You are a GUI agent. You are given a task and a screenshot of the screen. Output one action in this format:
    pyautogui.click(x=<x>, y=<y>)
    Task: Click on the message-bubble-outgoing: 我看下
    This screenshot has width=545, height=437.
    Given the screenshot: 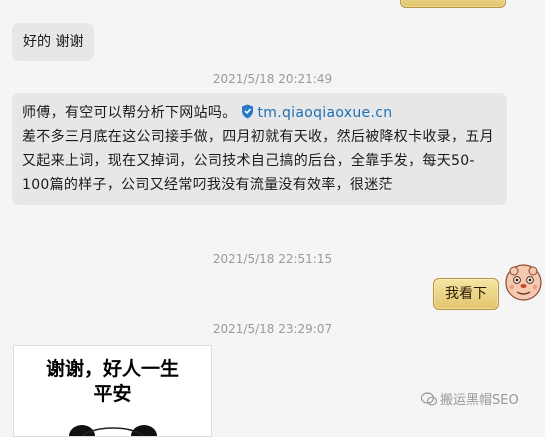 What is the action you would take?
    pyautogui.click(x=466, y=294)
    